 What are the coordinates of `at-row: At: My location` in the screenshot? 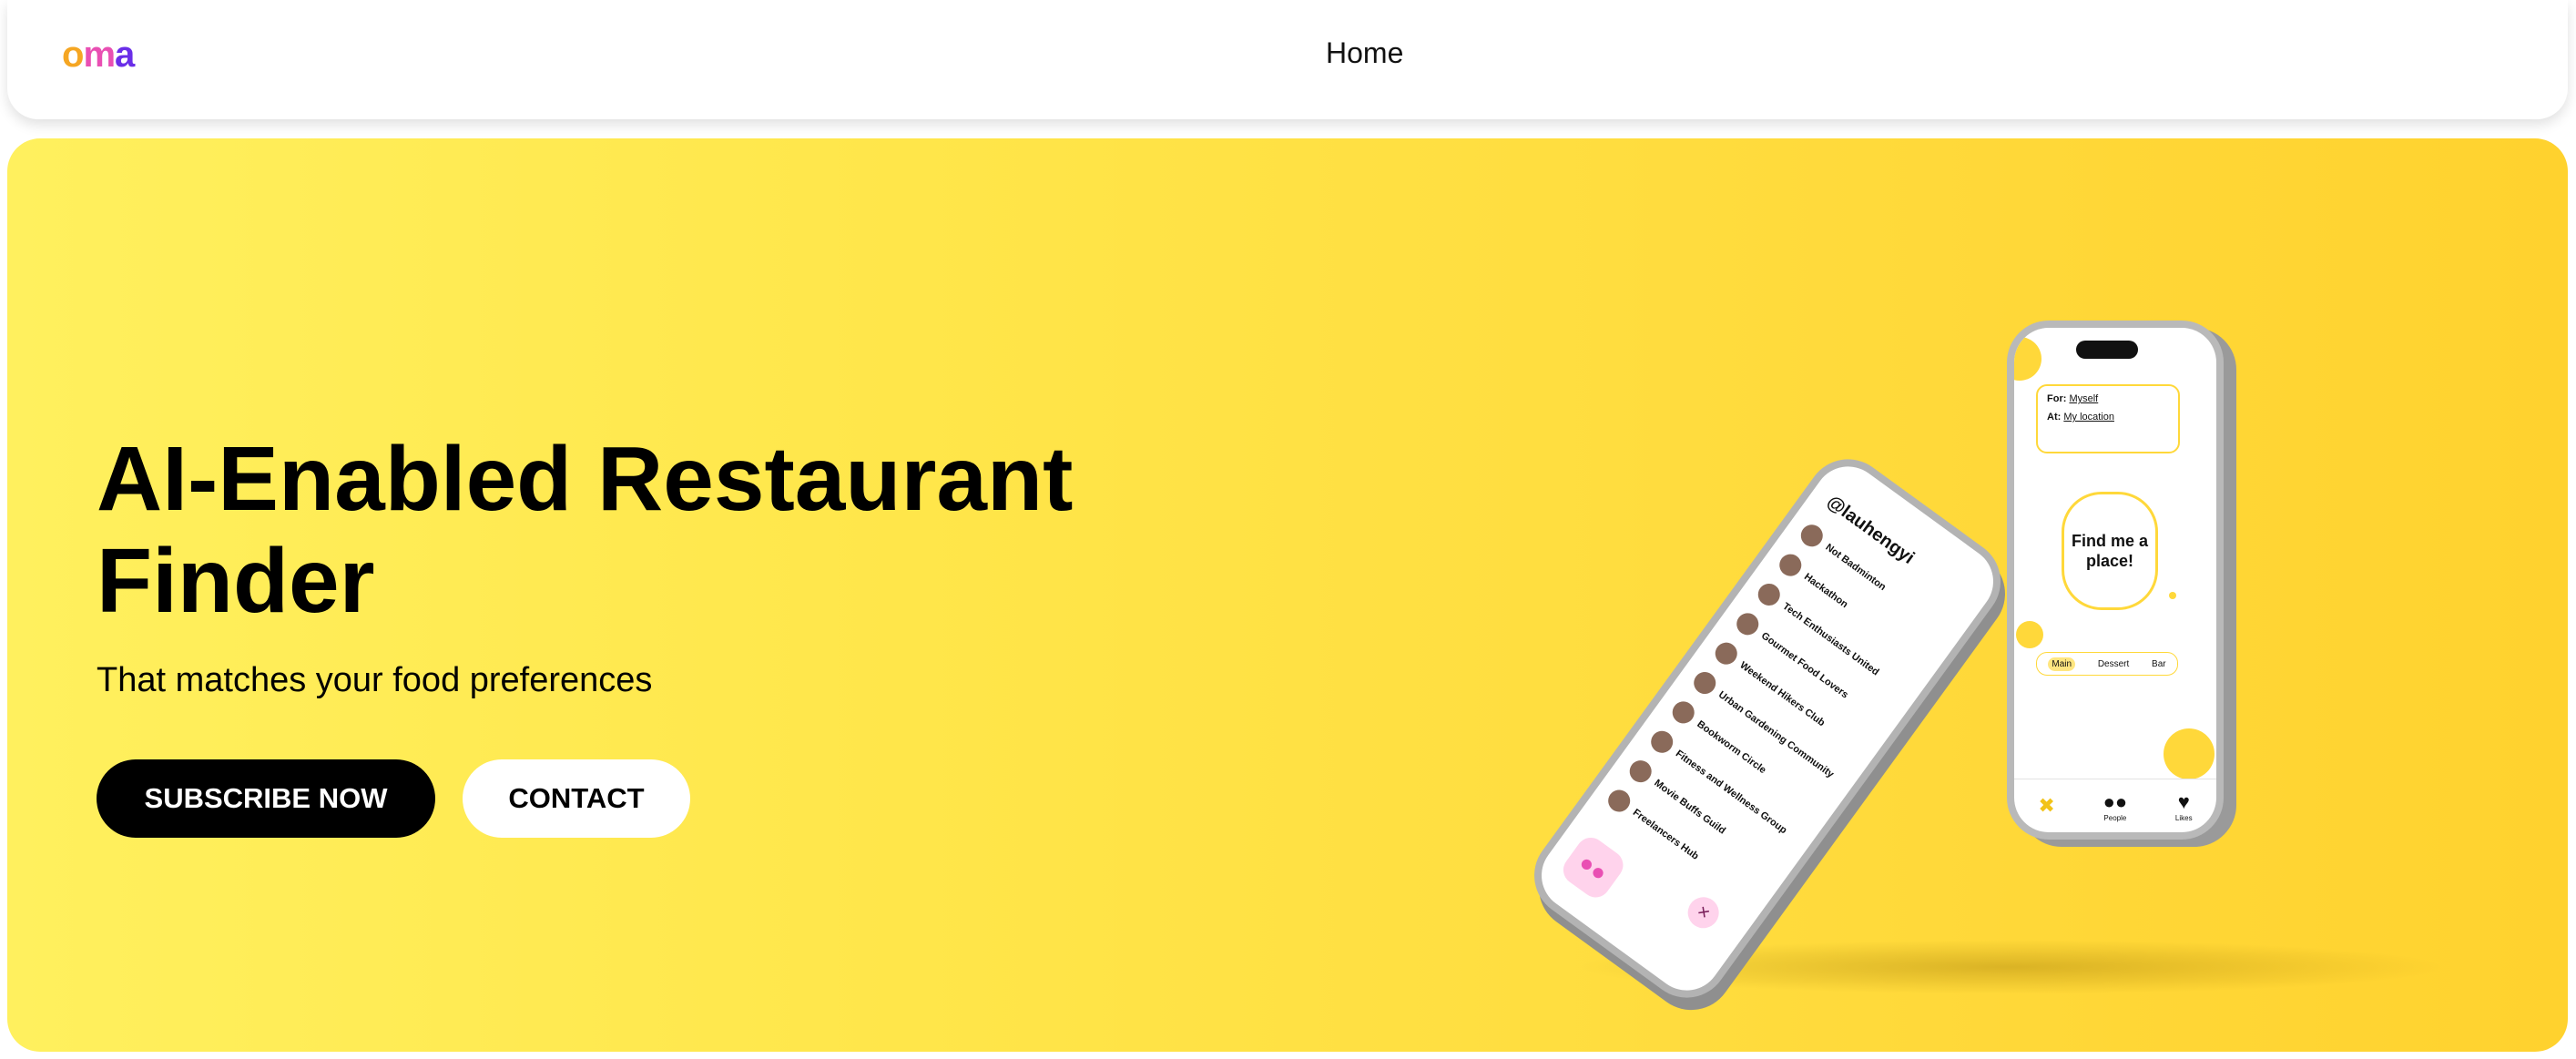 It's located at (2108, 414).